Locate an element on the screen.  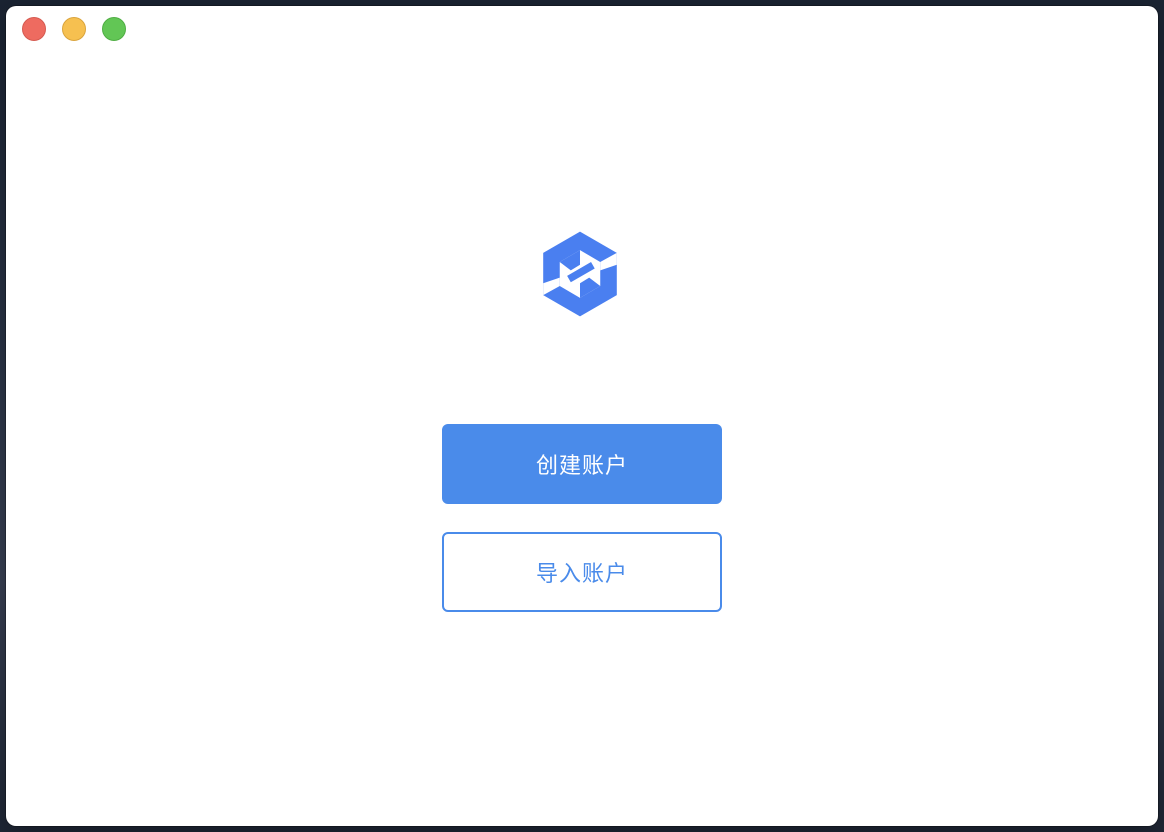
import-account-label: 导入账户 is located at coordinates (581, 574).